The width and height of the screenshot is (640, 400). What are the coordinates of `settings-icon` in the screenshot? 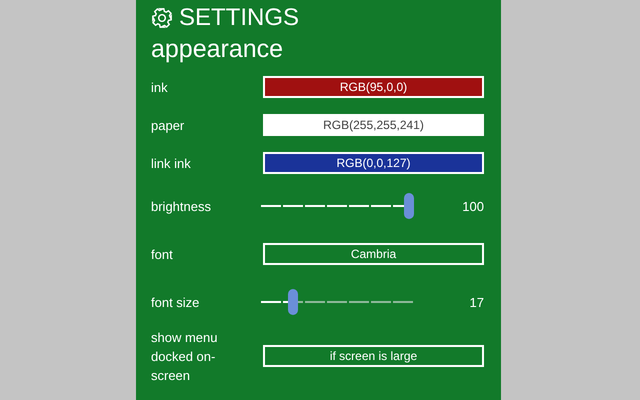 It's located at (162, 18).